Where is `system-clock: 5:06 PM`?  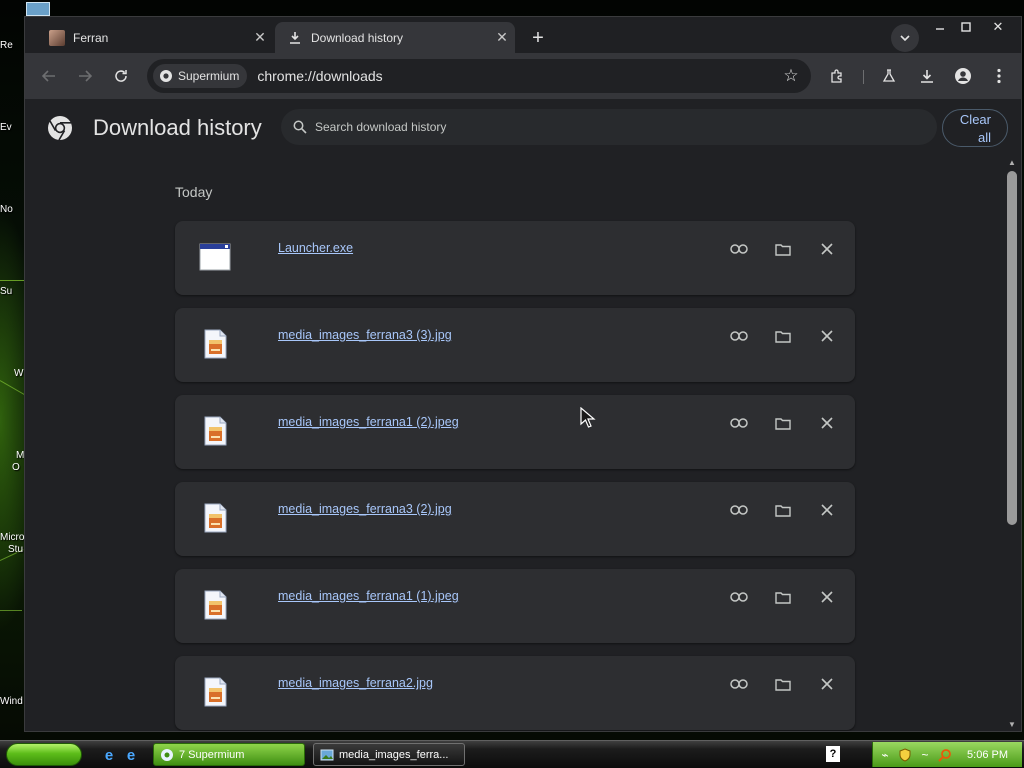 system-clock: 5:06 PM is located at coordinates (987, 755).